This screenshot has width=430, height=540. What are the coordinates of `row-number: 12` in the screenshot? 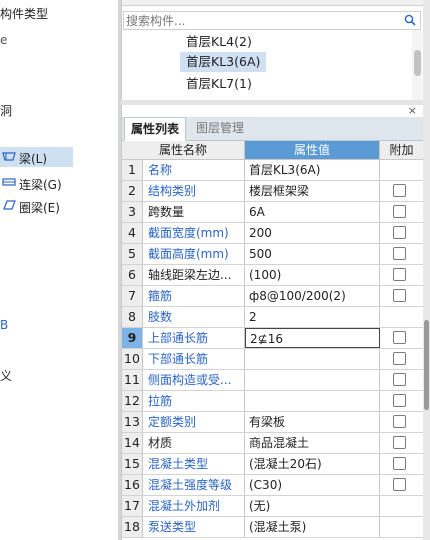 It's located at (132, 401).